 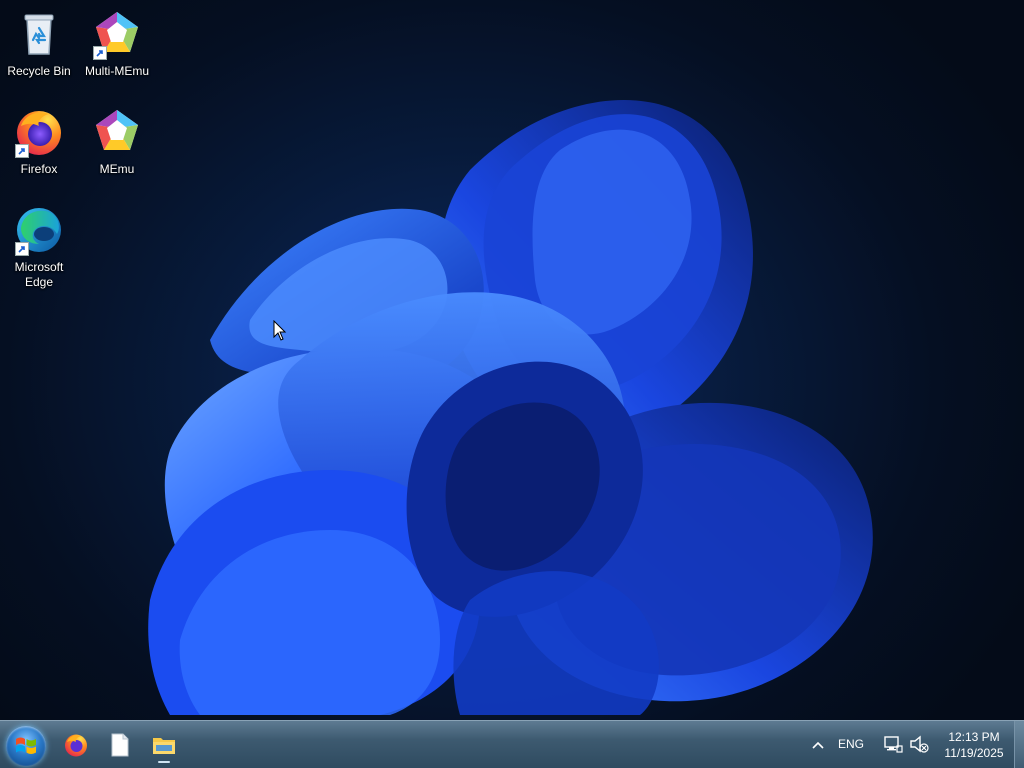 I want to click on taskbar-app-firefox, so click(x=76, y=745).